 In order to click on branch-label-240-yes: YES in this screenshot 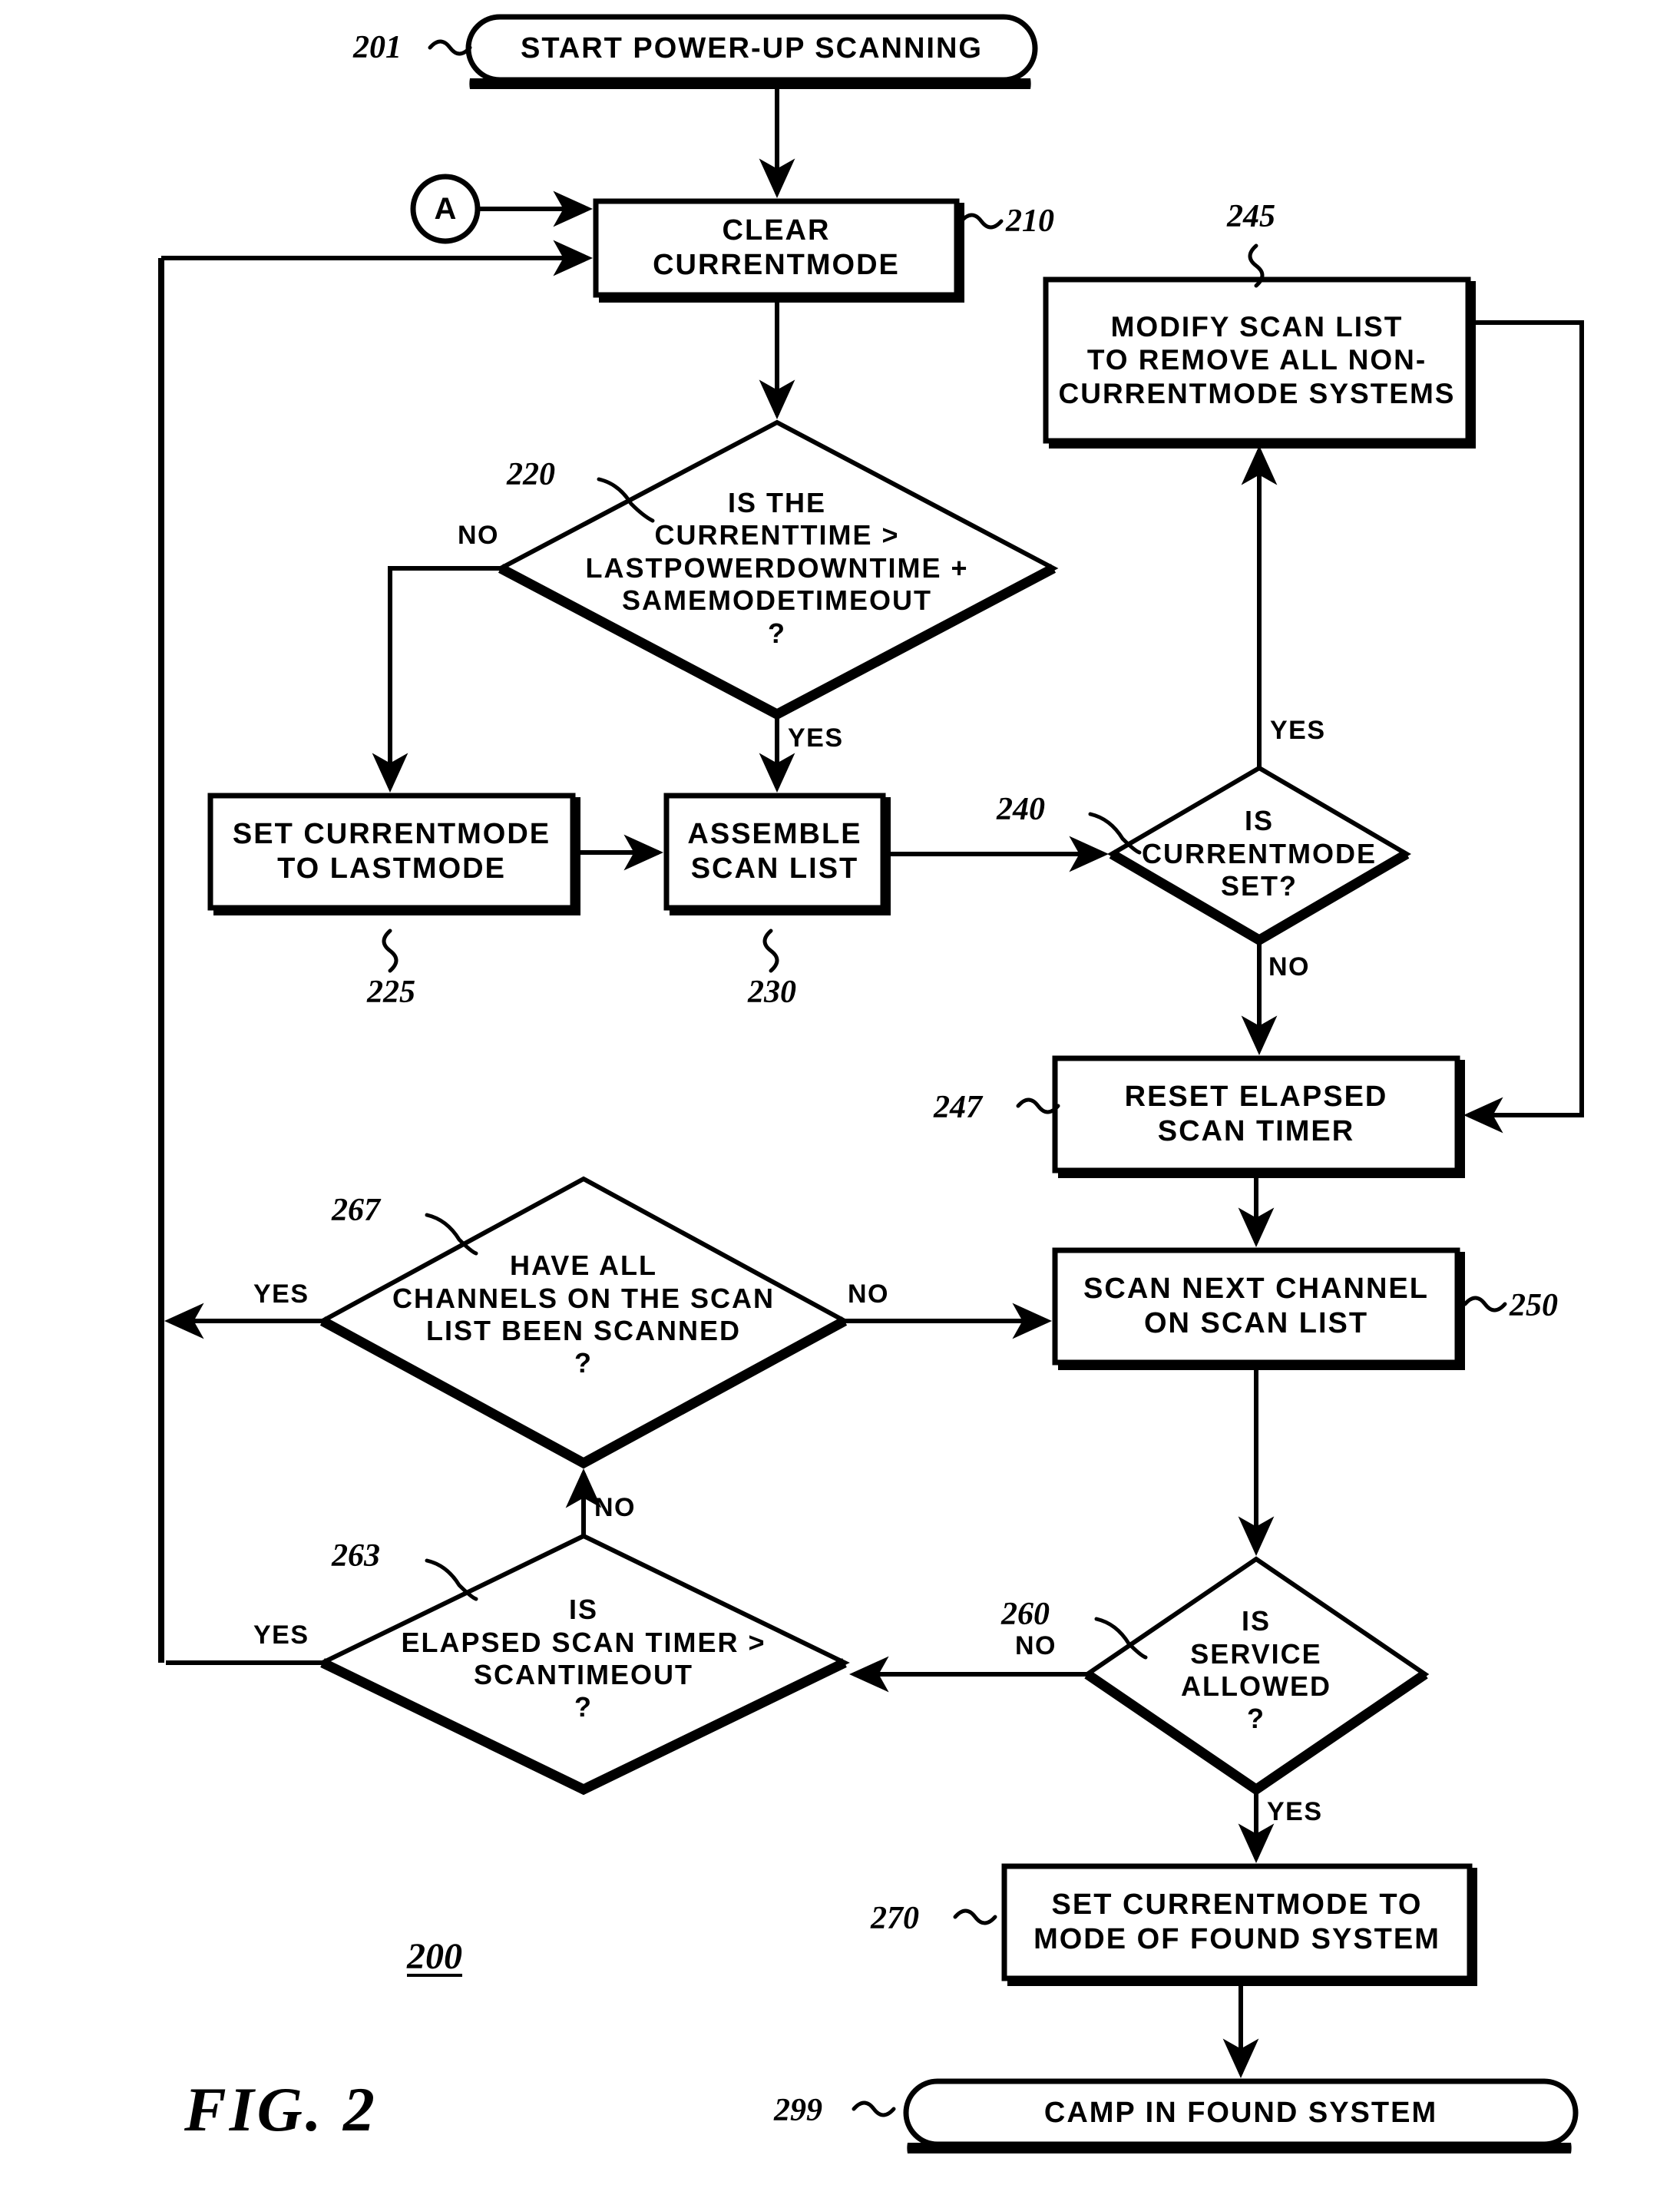, I will do `click(1298, 730)`.